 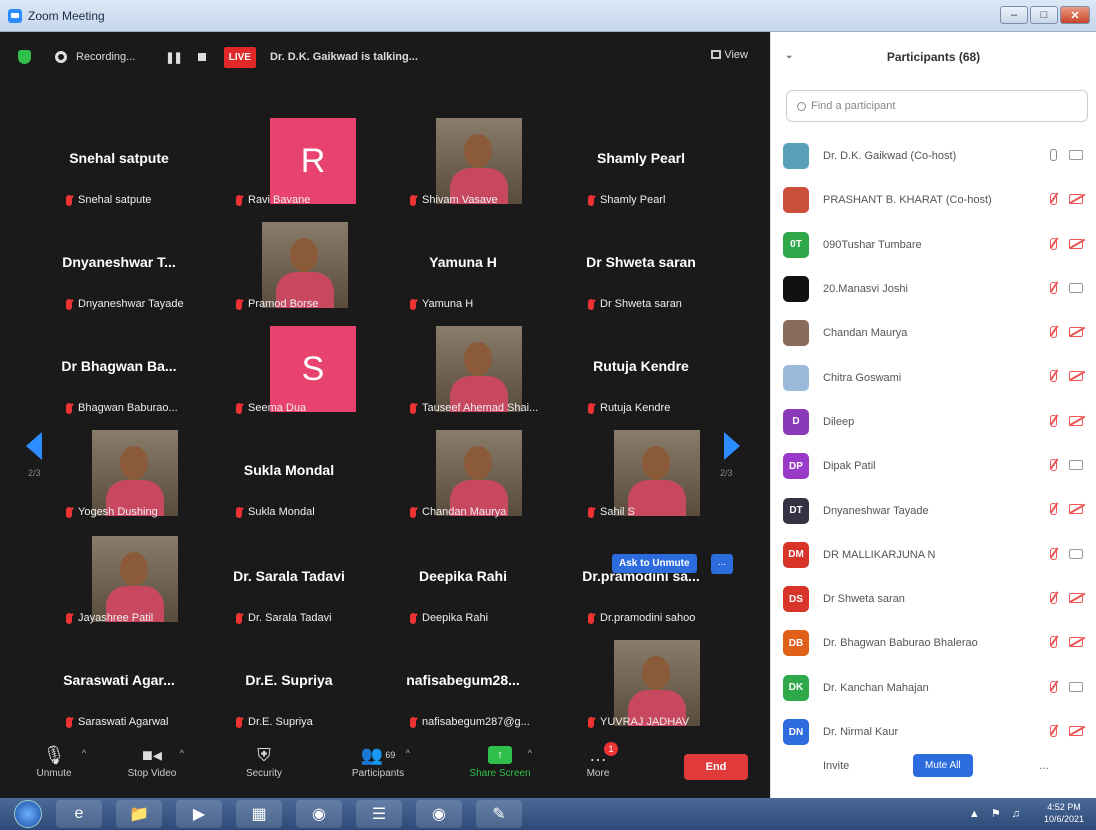 I want to click on mute-all-button: Mute All, so click(x=943, y=765).